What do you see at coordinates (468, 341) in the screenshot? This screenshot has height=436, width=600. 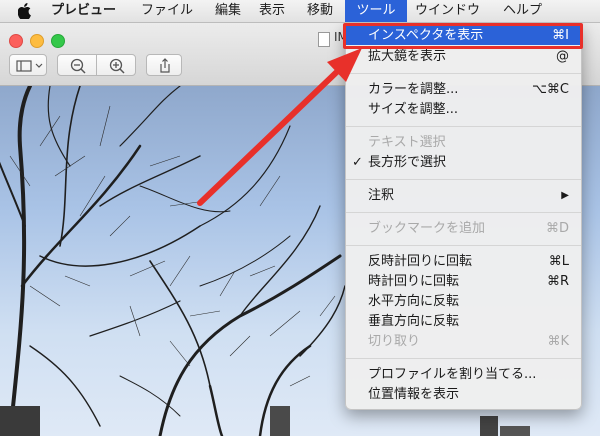 I see `menu-item-crop: 切り取り ⌘K` at bounding box center [468, 341].